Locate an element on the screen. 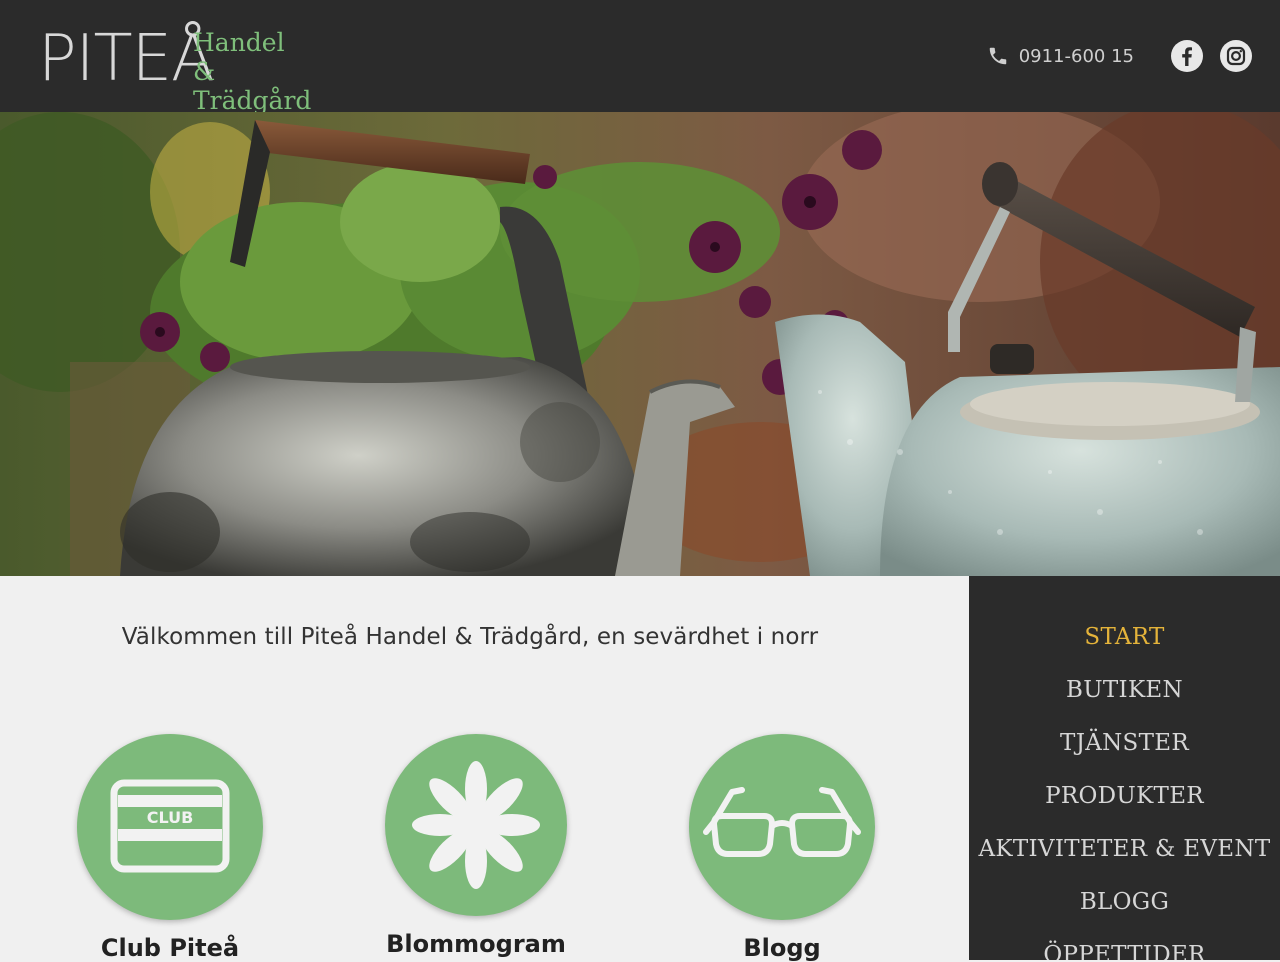 The height and width of the screenshot is (962, 1280). logo-sub-text: Handel & Trädgård is located at coordinates (252, 71).